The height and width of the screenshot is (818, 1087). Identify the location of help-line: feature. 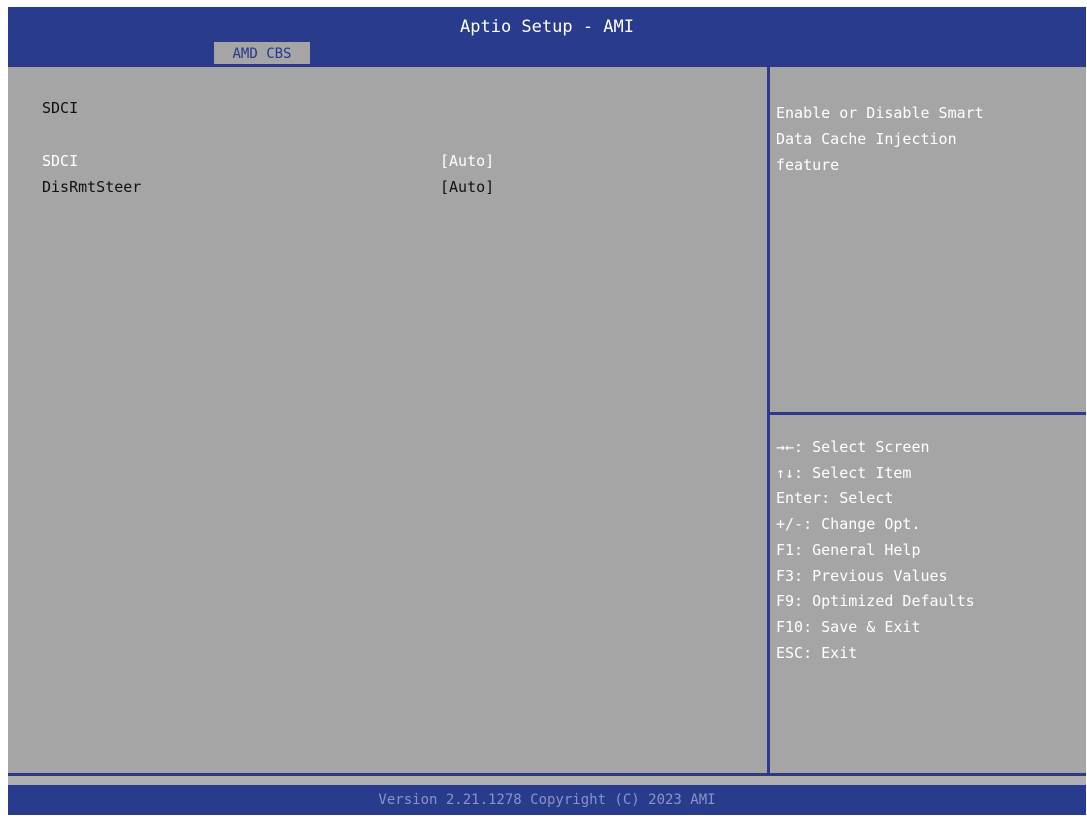
(808, 165).